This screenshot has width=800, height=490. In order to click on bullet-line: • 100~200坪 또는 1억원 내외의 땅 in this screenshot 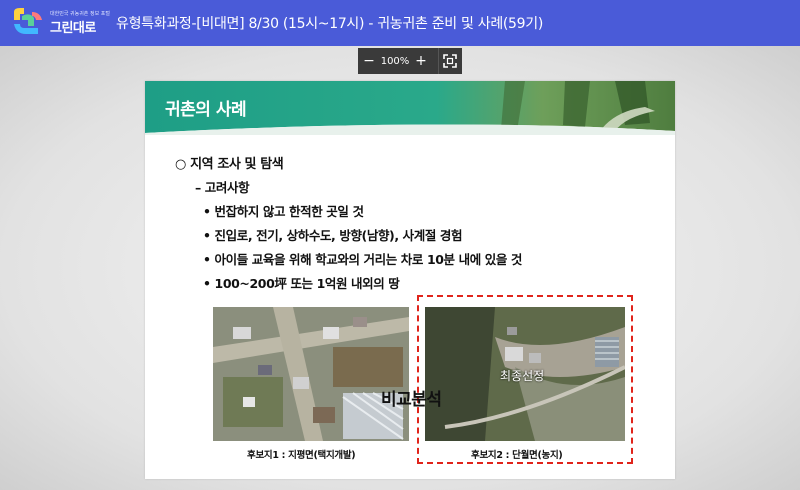, I will do `click(301, 283)`.